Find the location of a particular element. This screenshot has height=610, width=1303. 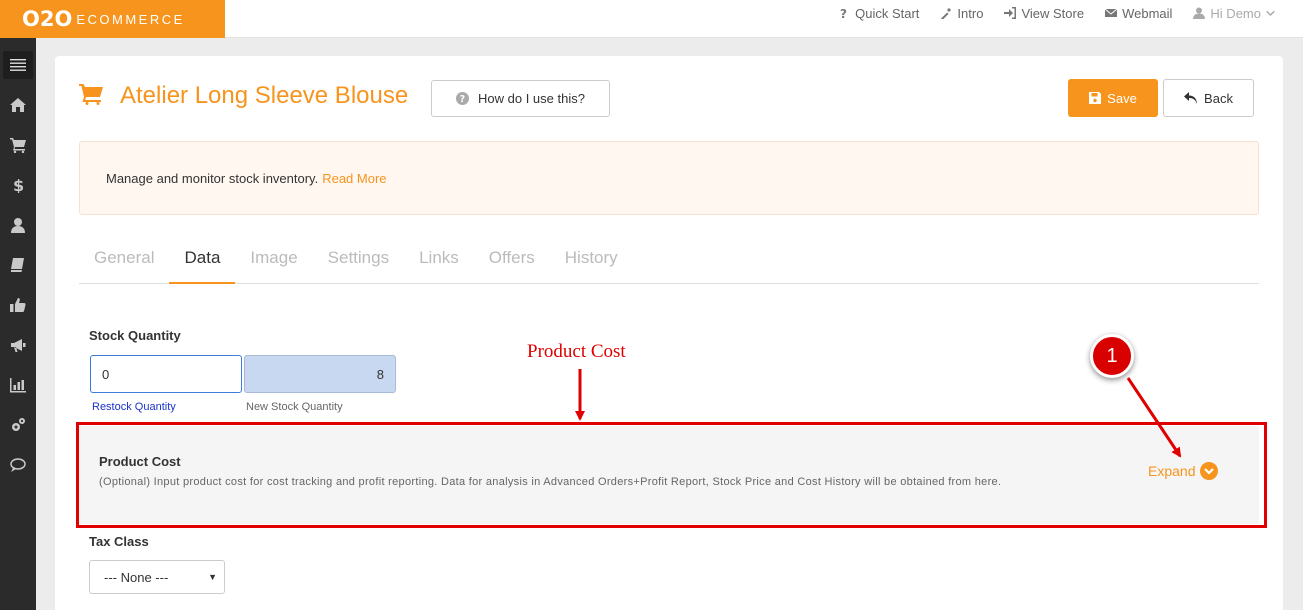

annotation-step-badge: 1 is located at coordinates (1112, 356).